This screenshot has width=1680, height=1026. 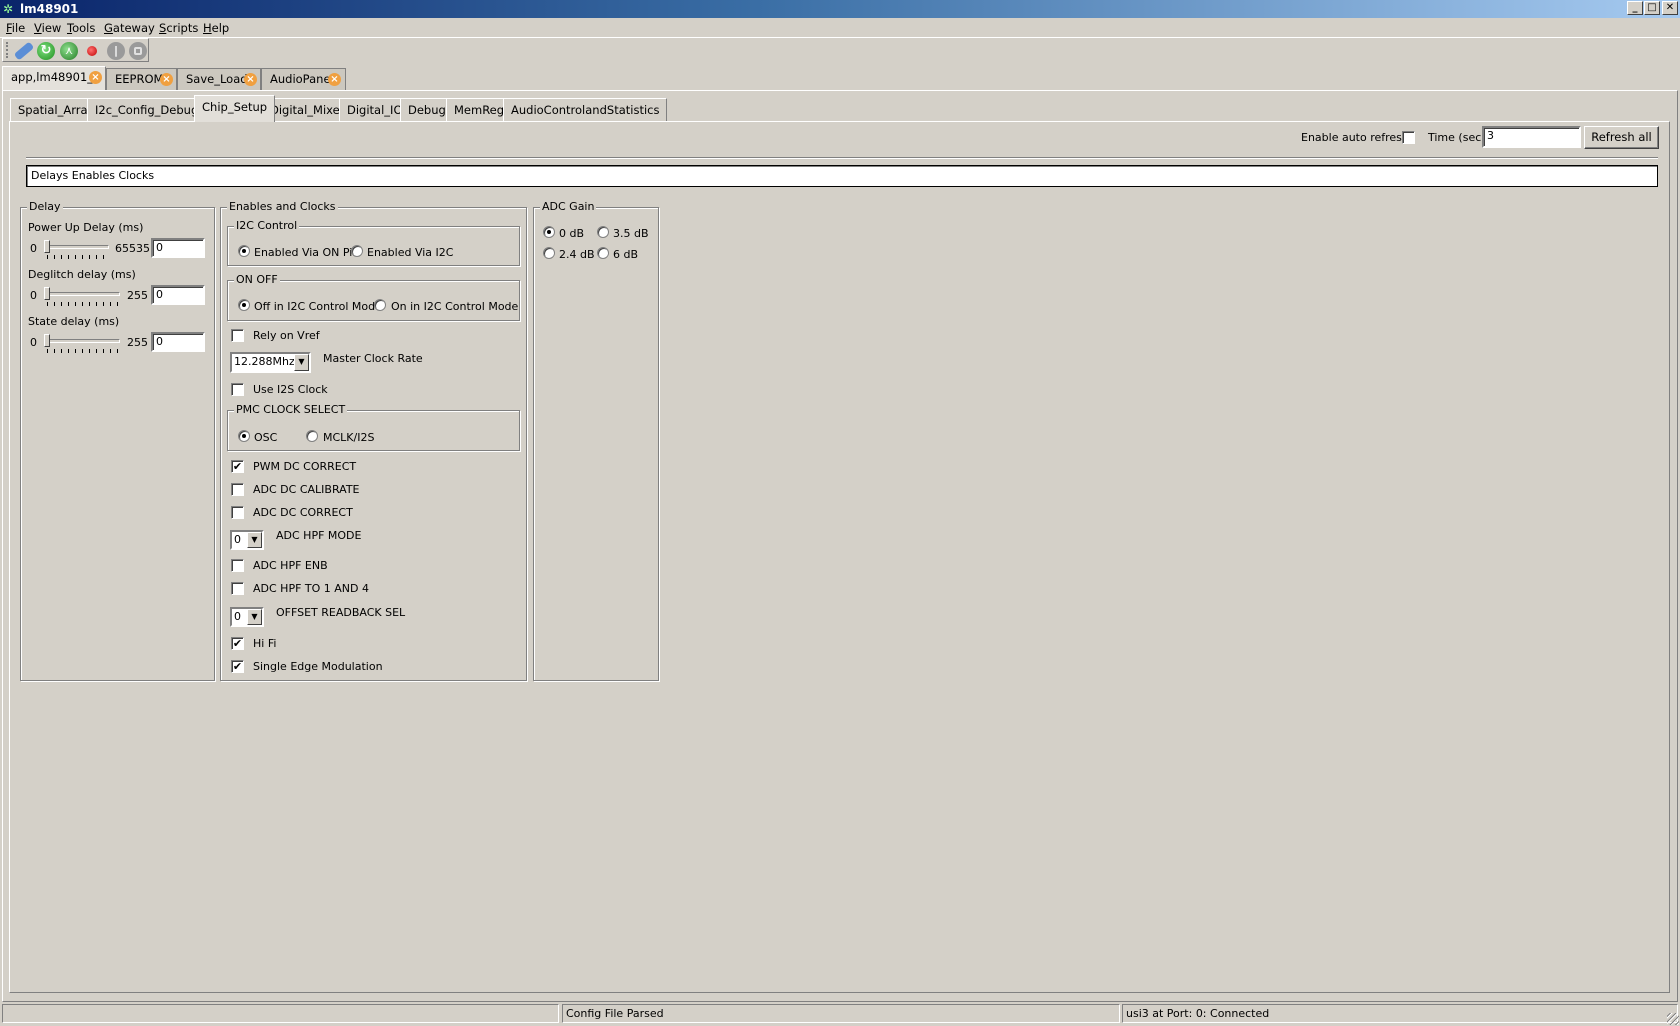 I want to click on adc-gain-6db-radio, so click(x=603, y=253).